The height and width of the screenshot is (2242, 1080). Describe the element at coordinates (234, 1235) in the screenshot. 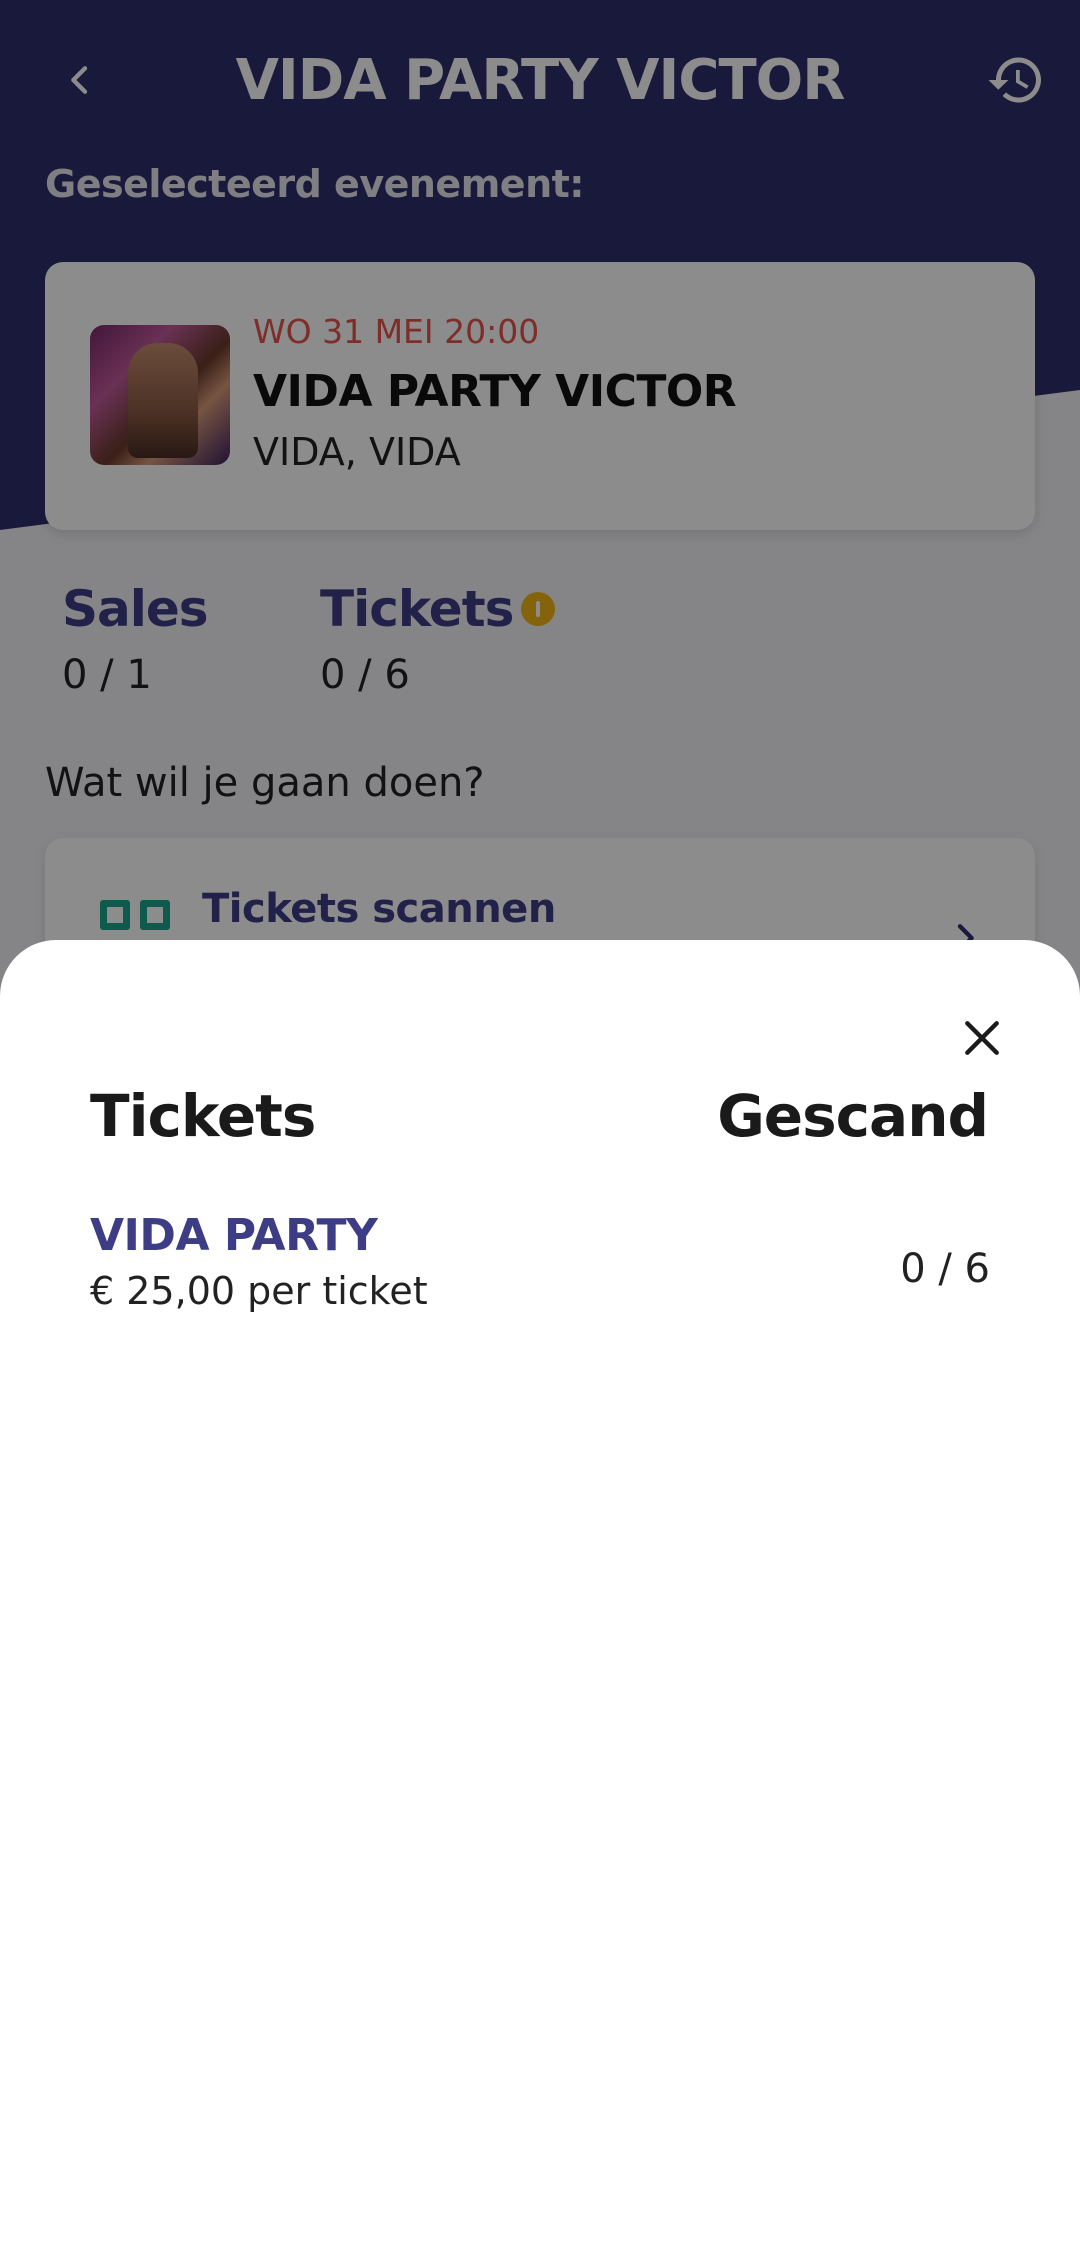

I see `ticket-type-name: VIDA PARTY` at that location.